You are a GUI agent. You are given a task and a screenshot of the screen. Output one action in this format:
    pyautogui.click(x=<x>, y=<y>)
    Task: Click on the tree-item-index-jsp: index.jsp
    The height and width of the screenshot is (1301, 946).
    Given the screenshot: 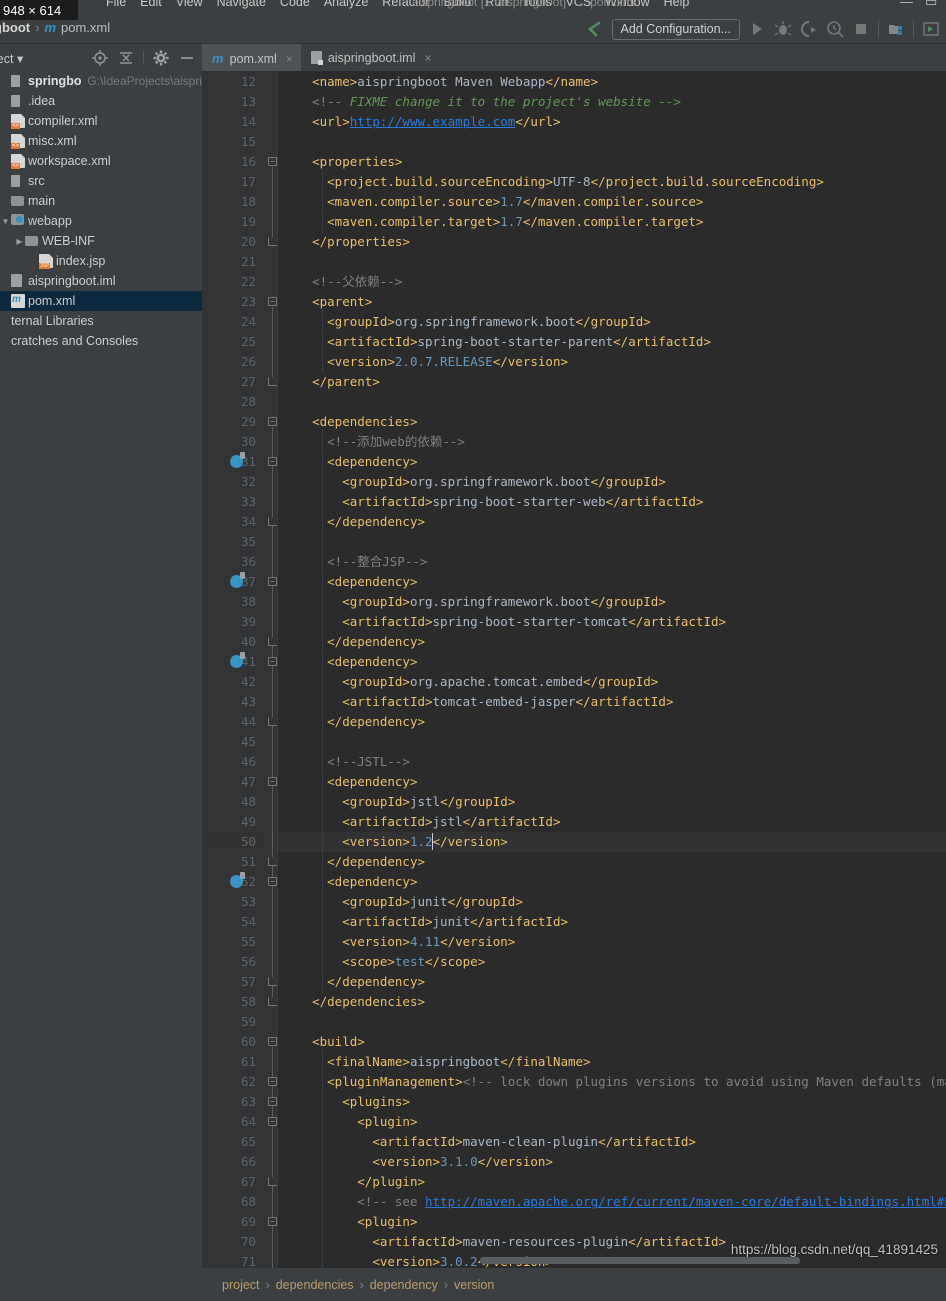 What is the action you would take?
    pyautogui.click(x=101, y=261)
    